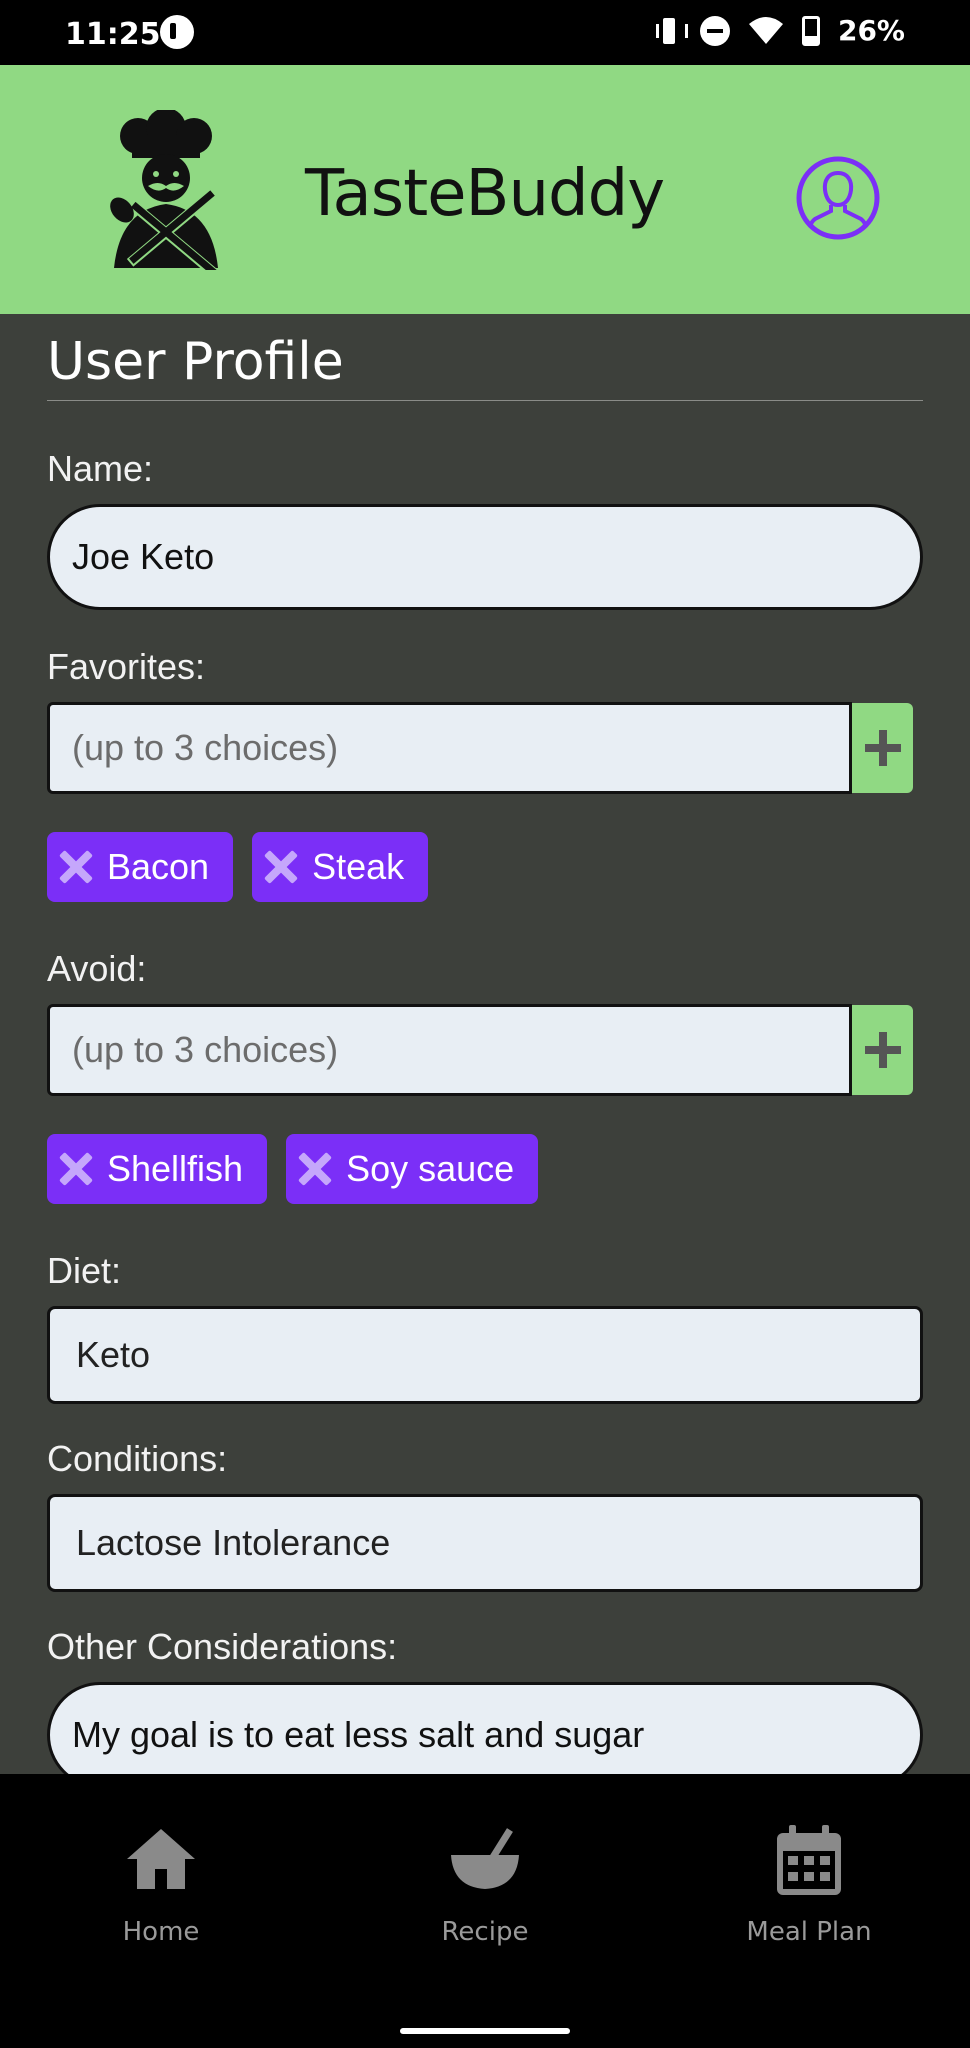 This screenshot has width=970, height=2048. Describe the element at coordinates (809, 1860) in the screenshot. I see `calendar-icon` at that location.